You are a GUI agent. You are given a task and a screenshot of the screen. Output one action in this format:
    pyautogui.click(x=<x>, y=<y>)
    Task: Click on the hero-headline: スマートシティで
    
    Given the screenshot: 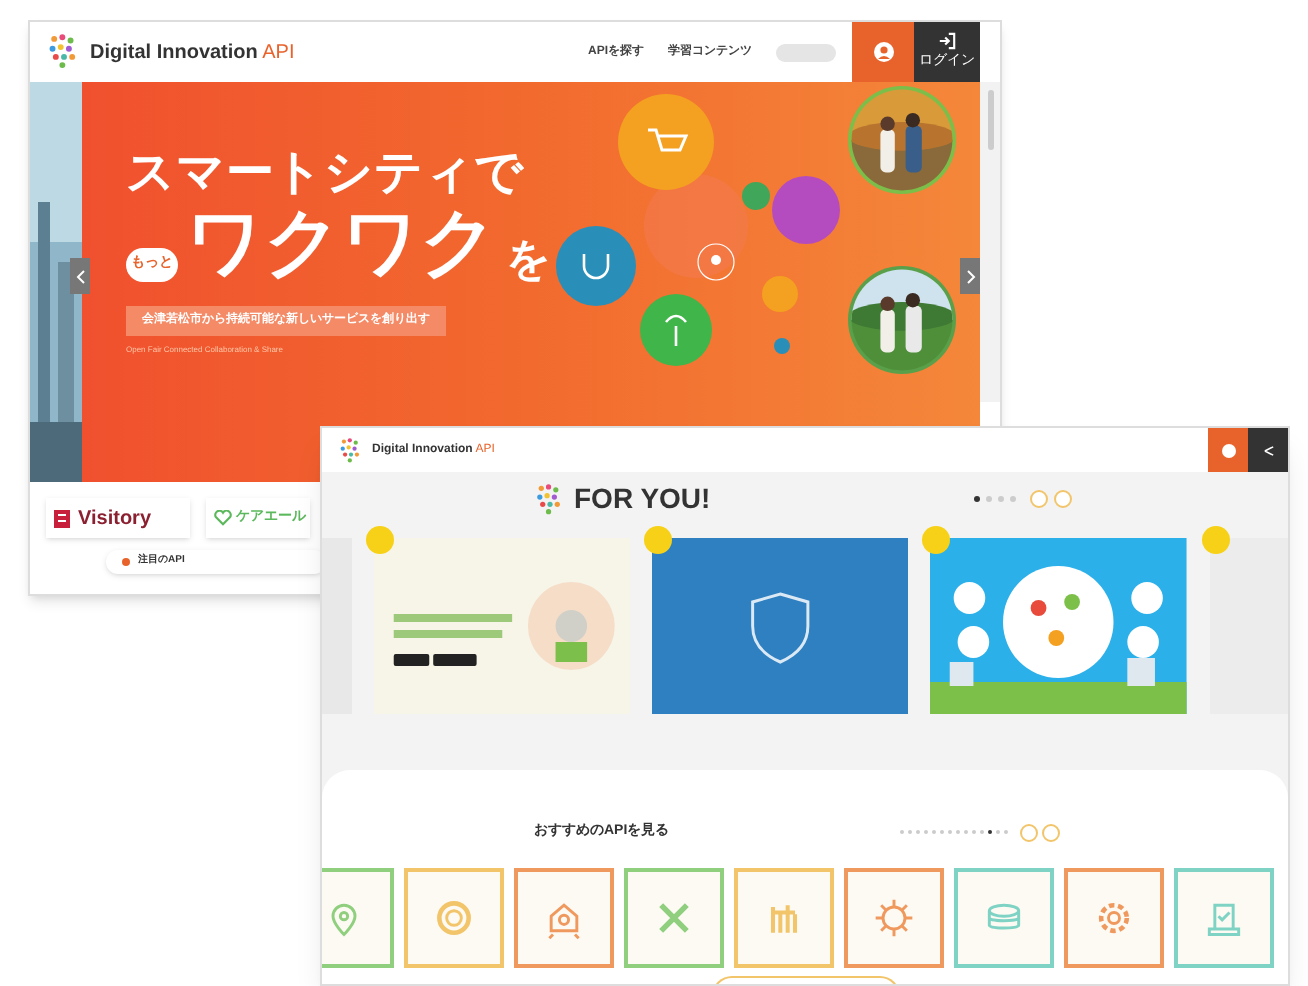 What is the action you would take?
    pyautogui.click(x=326, y=174)
    